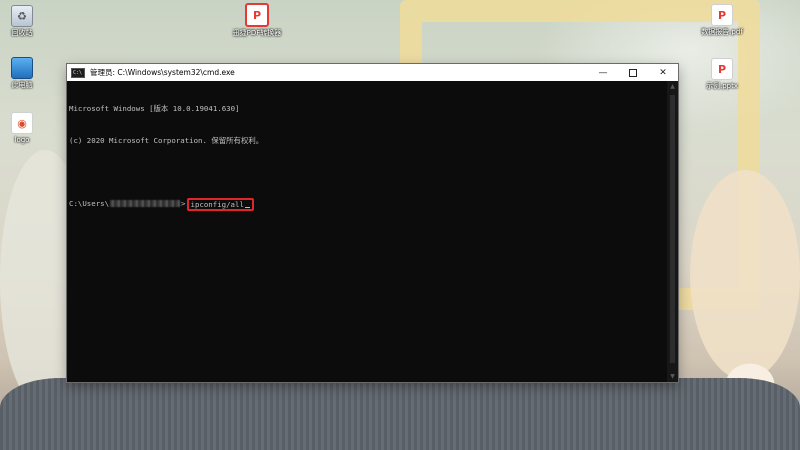 This screenshot has height=450, width=800. What do you see at coordinates (672, 86) in the screenshot?
I see `scroll-up-icon: ▲` at bounding box center [672, 86].